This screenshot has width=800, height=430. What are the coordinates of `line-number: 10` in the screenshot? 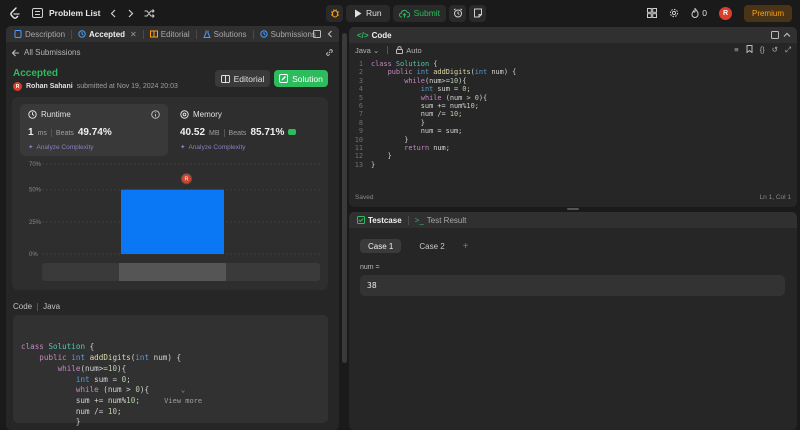 It's located at (358, 139).